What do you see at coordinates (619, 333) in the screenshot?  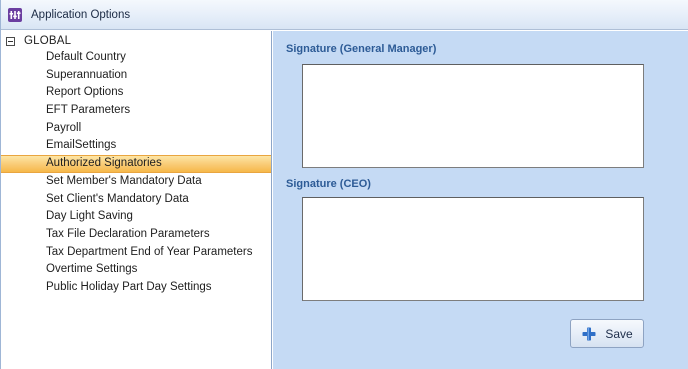 I see `save-button-label: Save` at bounding box center [619, 333].